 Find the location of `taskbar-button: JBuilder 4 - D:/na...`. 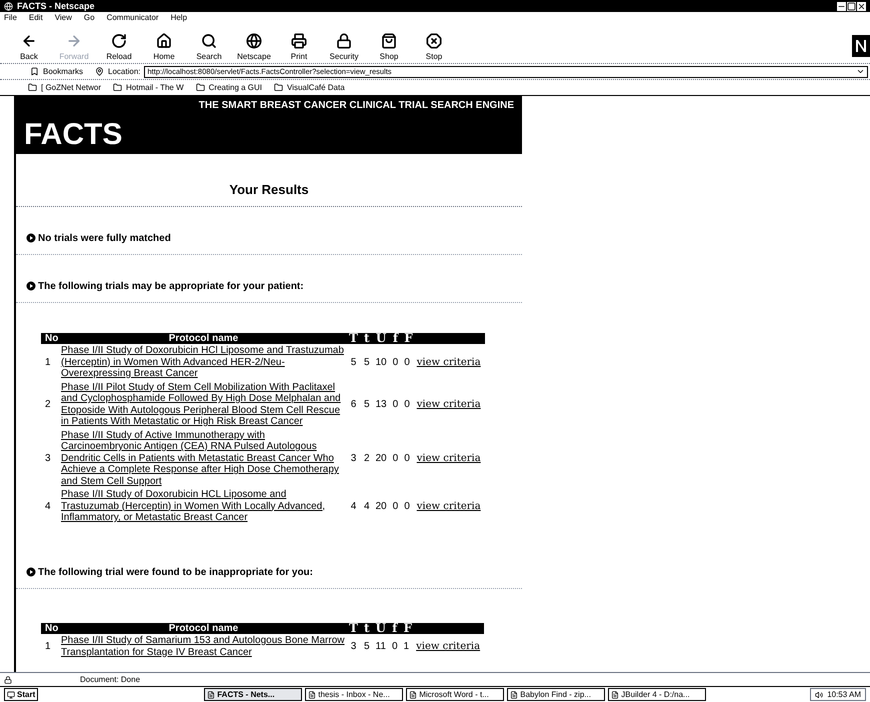

taskbar-button: JBuilder 4 - D:/na... is located at coordinates (657, 694).